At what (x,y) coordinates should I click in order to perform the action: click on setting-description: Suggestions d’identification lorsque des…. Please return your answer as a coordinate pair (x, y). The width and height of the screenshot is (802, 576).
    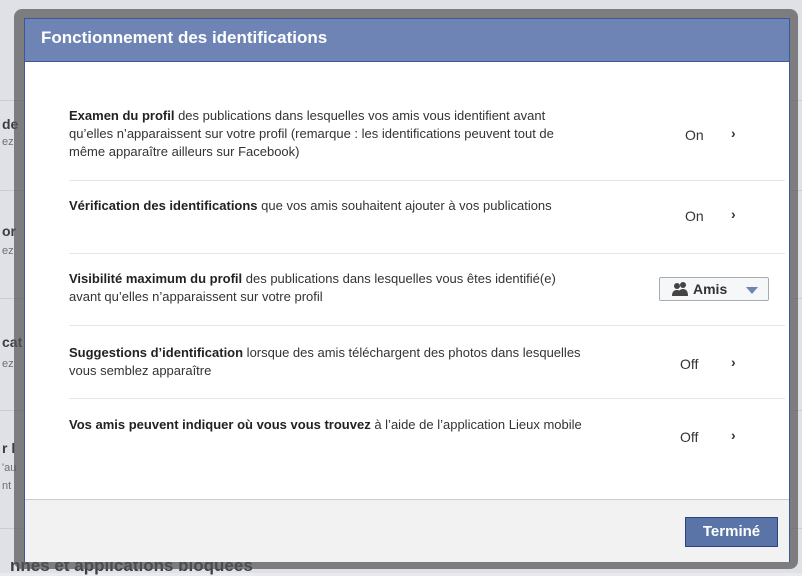
    Looking at the image, I should click on (329, 362).